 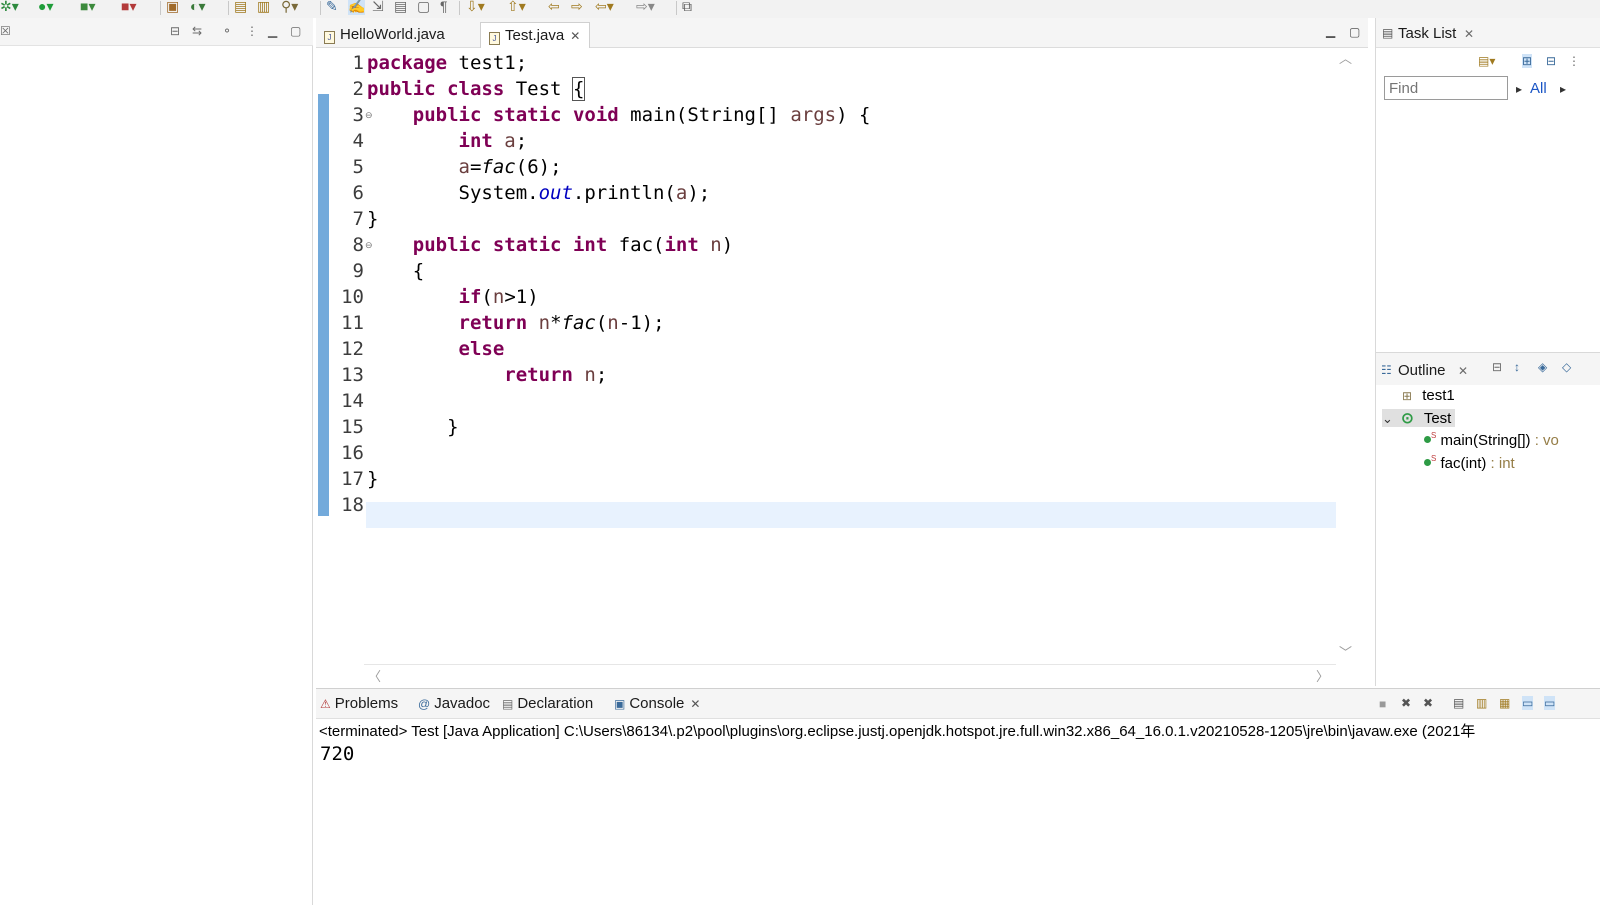 I want to click on filter-icon: ⚬, so click(x=227, y=31).